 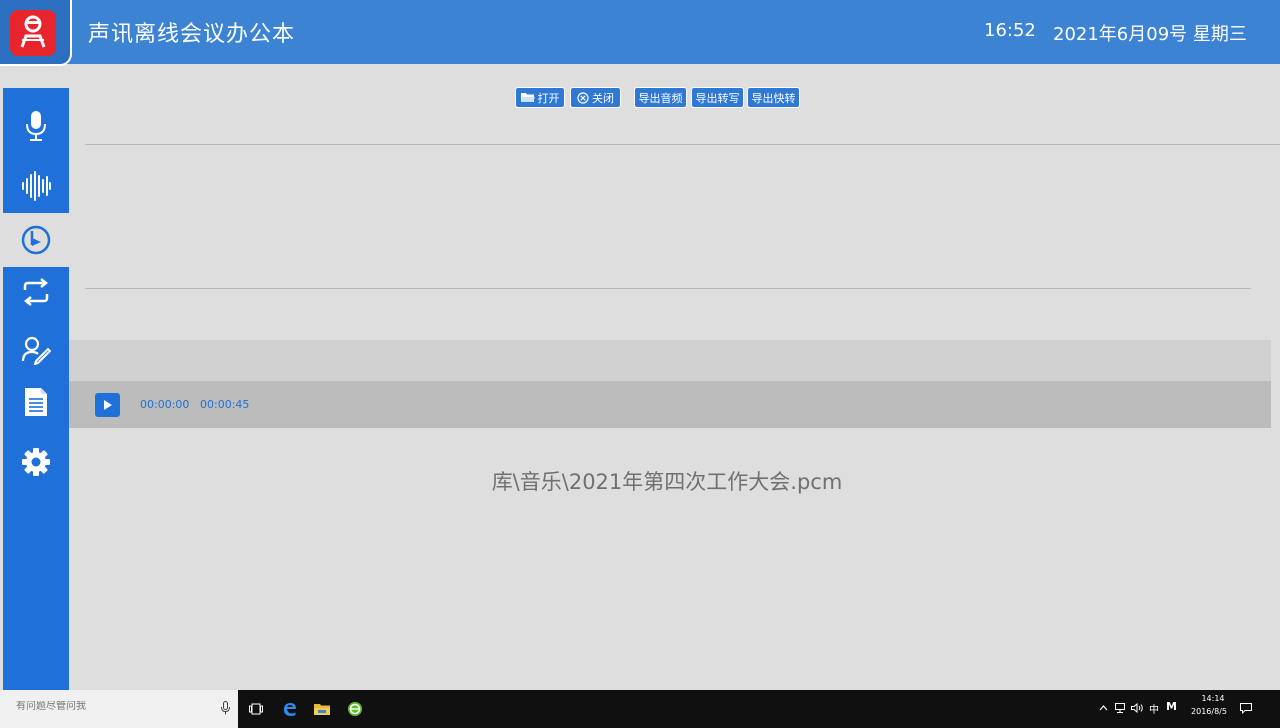 I want to click on close-button: 关闭, so click(x=595, y=97).